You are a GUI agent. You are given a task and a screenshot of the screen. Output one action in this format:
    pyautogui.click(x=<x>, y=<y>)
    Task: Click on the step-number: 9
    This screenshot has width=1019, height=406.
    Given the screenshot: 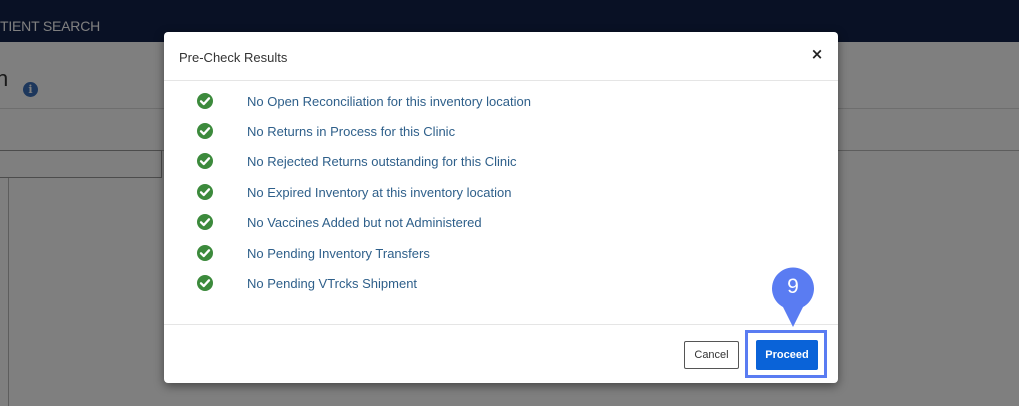 What is the action you would take?
    pyautogui.click(x=793, y=286)
    